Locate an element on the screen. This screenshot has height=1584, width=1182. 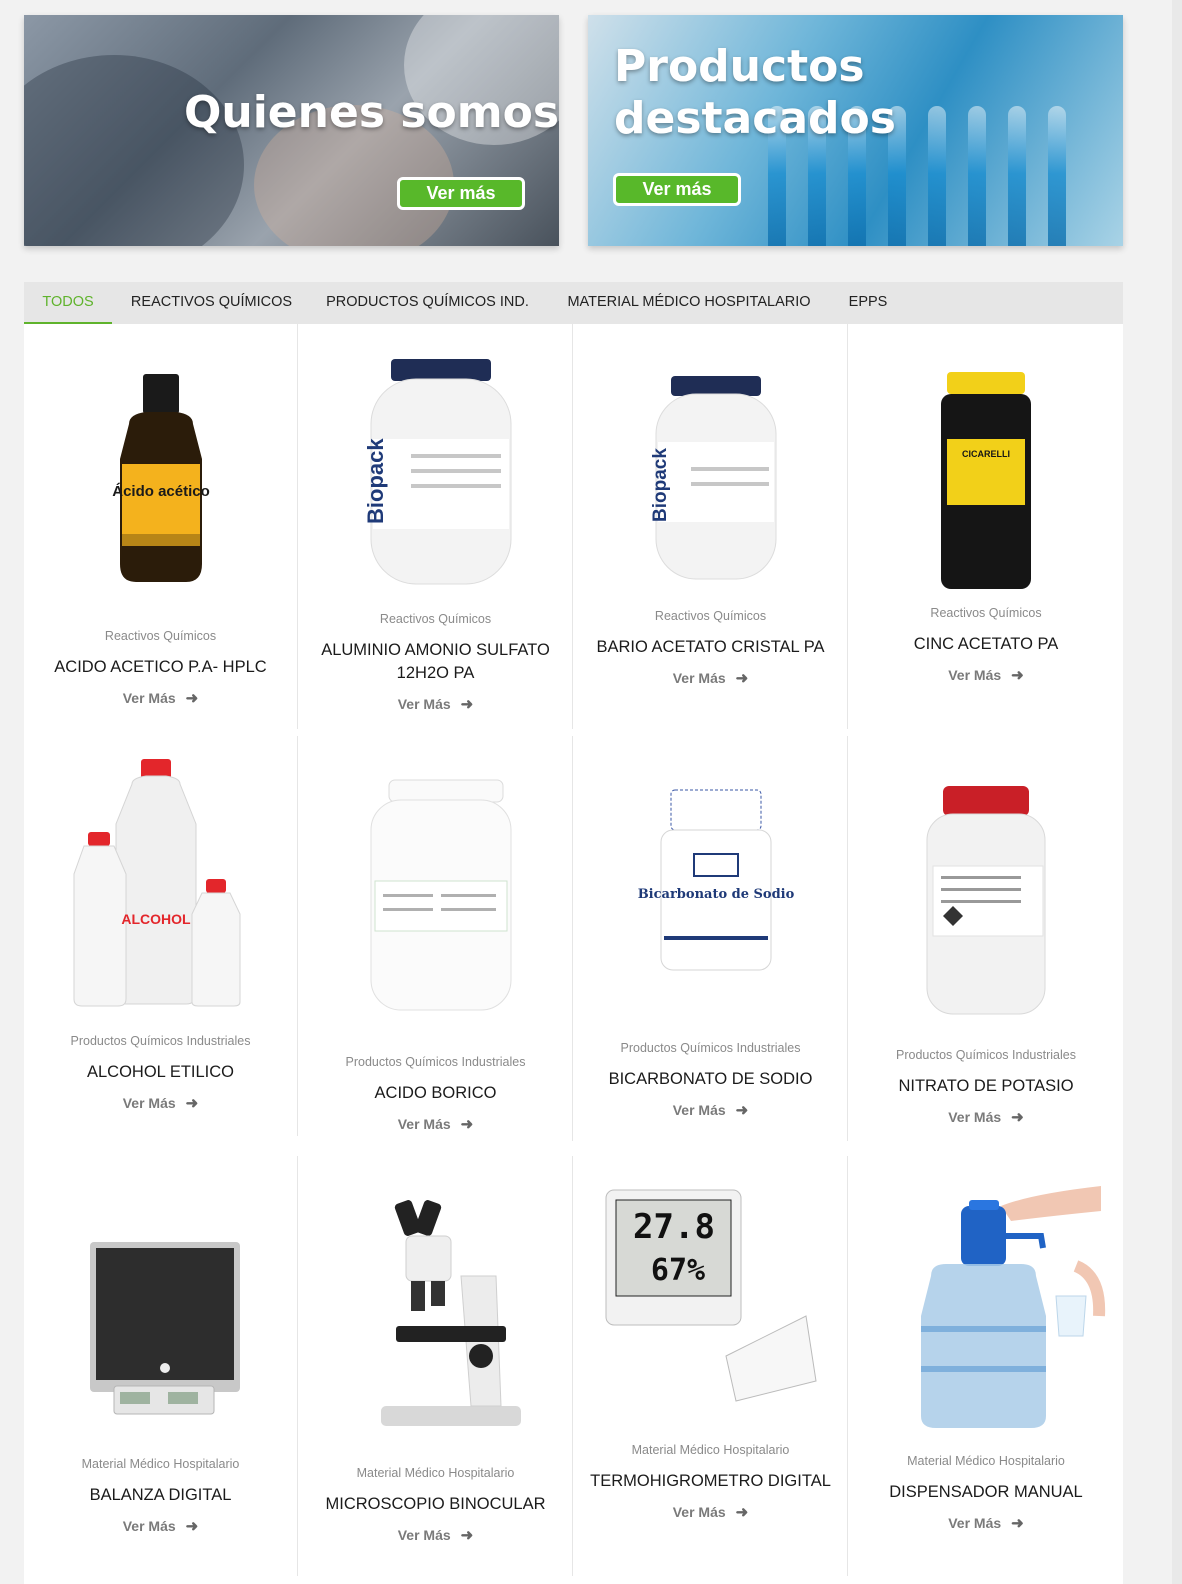
tab-reactivos-quimicos: REACTIVOS QUÍMICOS is located at coordinates (211, 303).